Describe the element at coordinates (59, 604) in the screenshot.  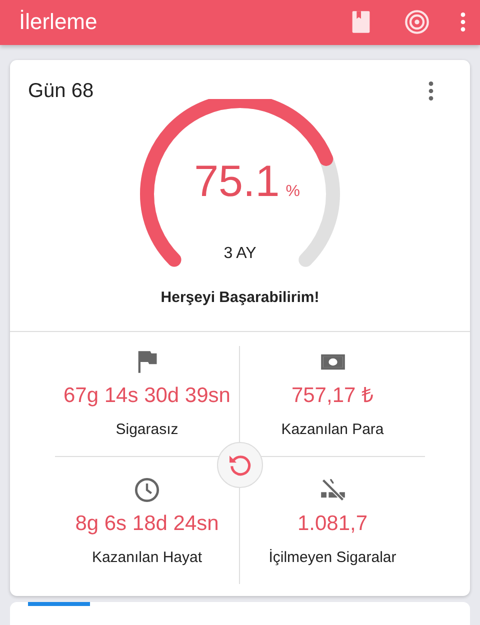
I see `accent-bar` at that location.